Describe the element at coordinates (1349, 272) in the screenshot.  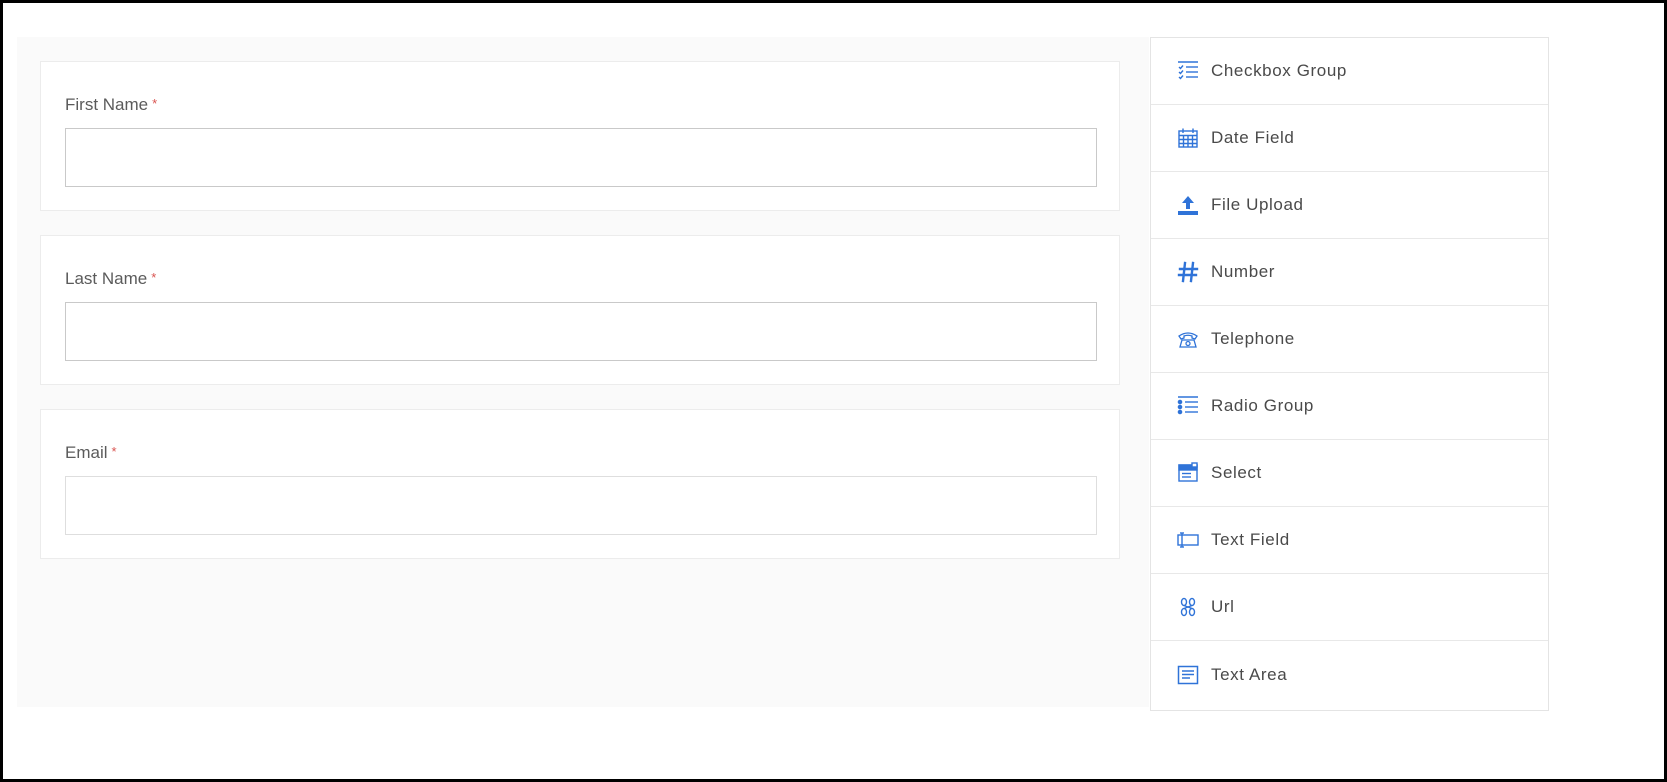
I see `palette-item-number: Number` at that location.